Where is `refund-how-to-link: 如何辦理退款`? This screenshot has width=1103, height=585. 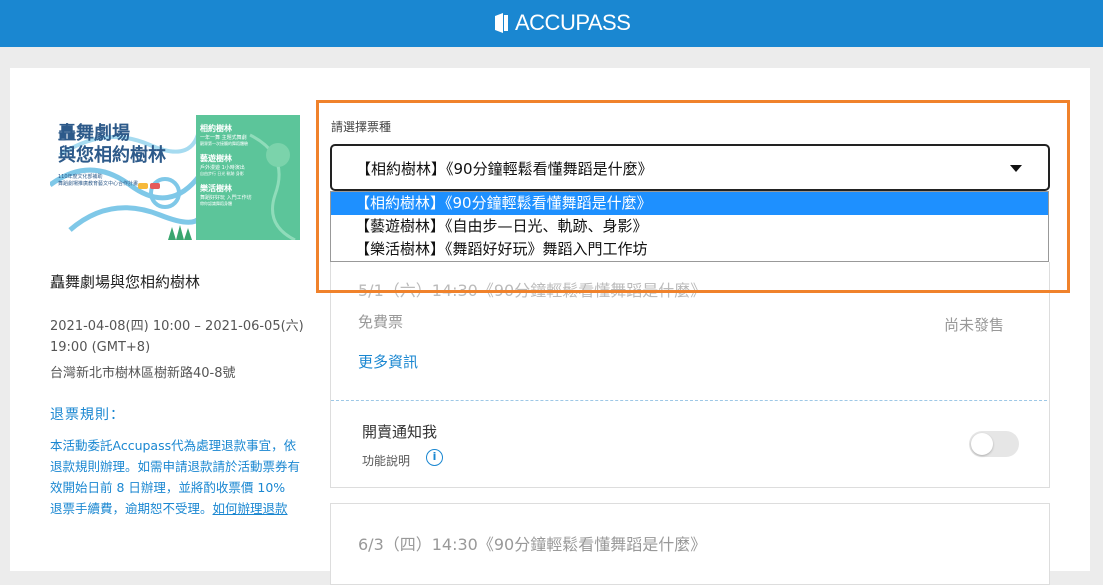
refund-how-to-link: 如何辦理退款 is located at coordinates (250, 508).